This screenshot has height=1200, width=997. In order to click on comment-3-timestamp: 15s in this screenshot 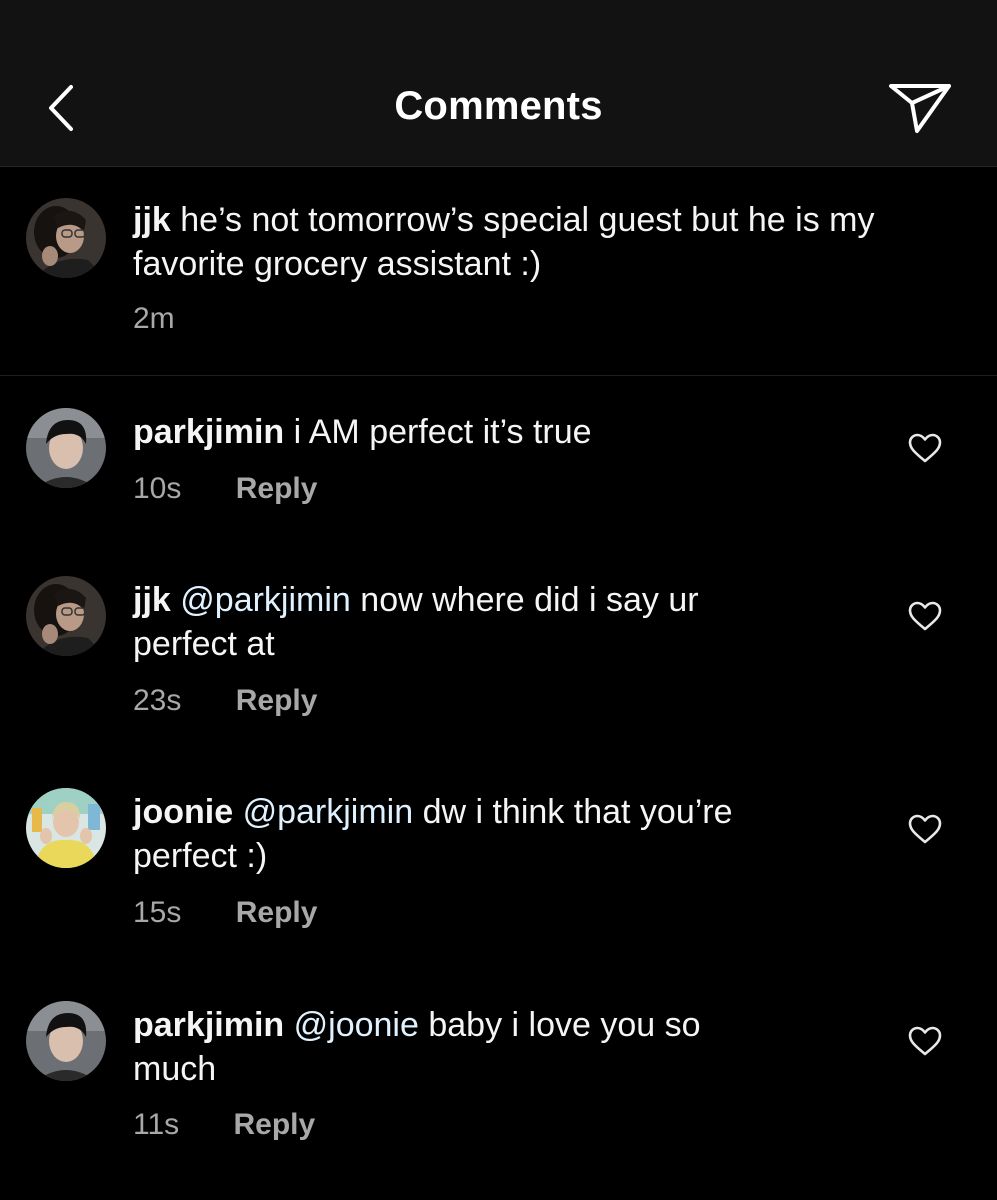, I will do `click(157, 912)`.